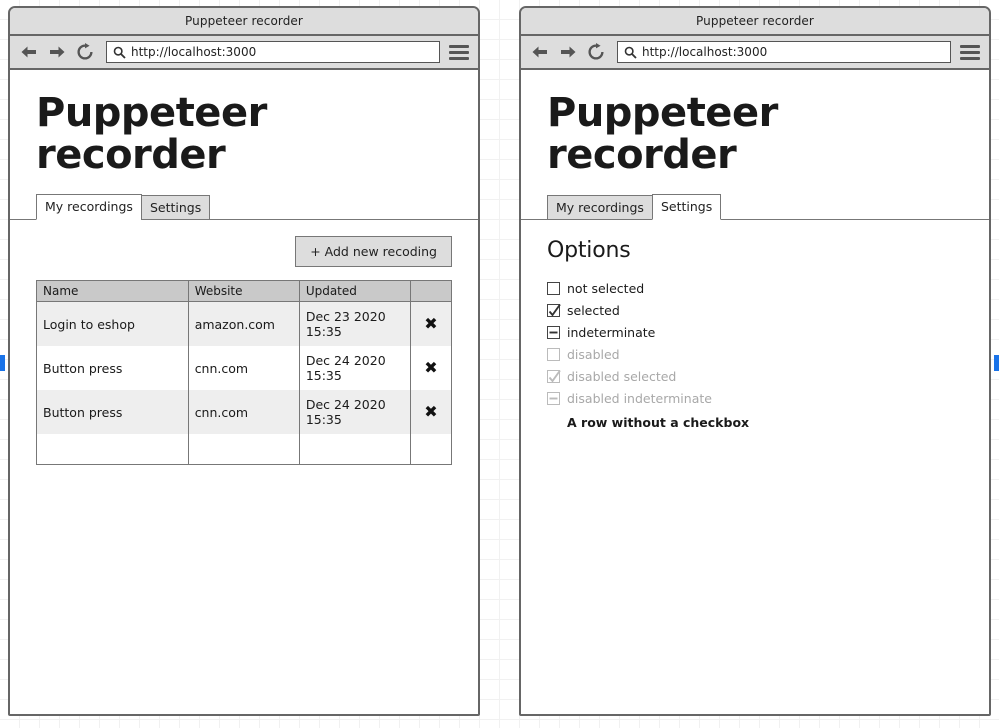 Image resolution: width=999 pixels, height=728 pixels. What do you see at coordinates (553, 398) in the screenshot?
I see `checkbox-indeterminate-disabled-icon` at bounding box center [553, 398].